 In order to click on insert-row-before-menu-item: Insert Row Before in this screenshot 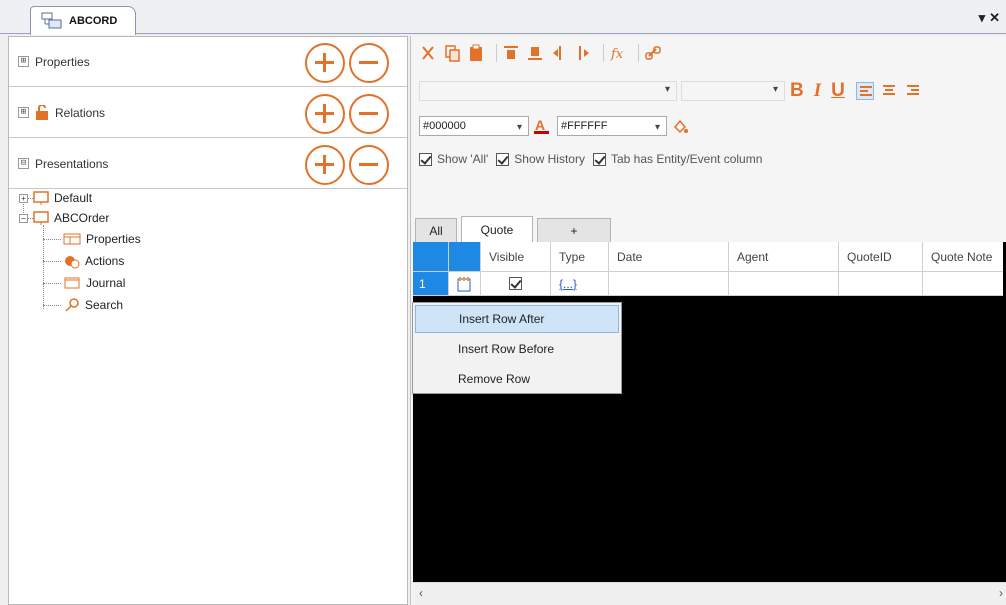, I will do `click(517, 349)`.